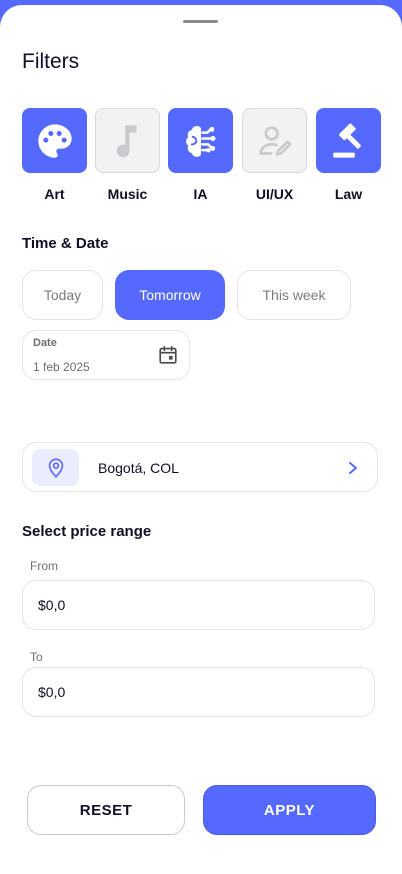 This screenshot has width=402, height=874. I want to click on price-from-label: From, so click(44, 566).